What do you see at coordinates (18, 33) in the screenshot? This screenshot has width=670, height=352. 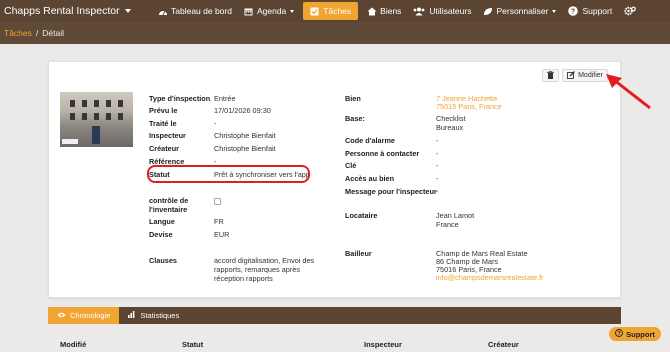 I see `breadcrumb-taches-link: Tâches` at bounding box center [18, 33].